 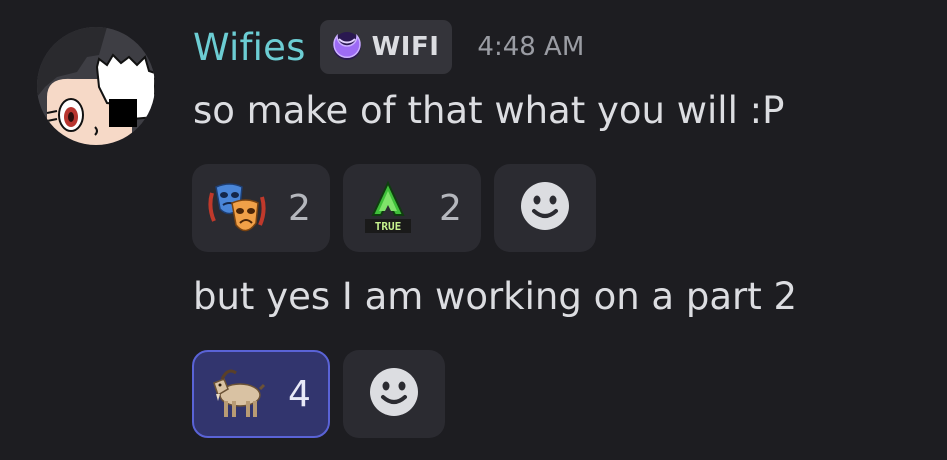 I want to click on reaction-performing-arts: 2, so click(x=261, y=208).